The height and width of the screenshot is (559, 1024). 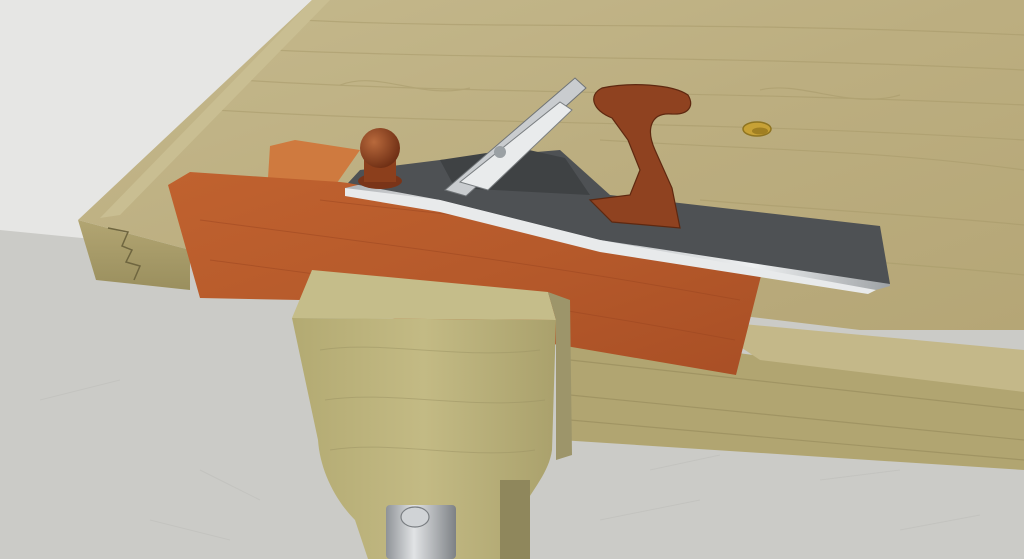 What do you see at coordinates (415, 517) in the screenshot?
I see `vise-screw-end` at bounding box center [415, 517].